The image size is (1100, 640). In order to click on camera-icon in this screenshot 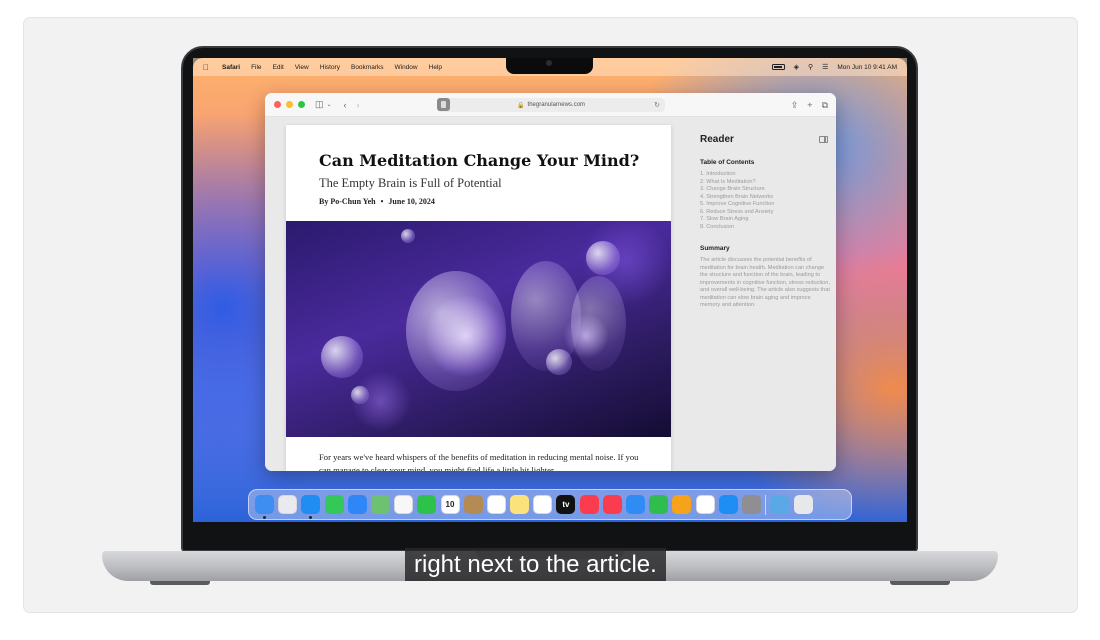, I will do `click(549, 63)`.